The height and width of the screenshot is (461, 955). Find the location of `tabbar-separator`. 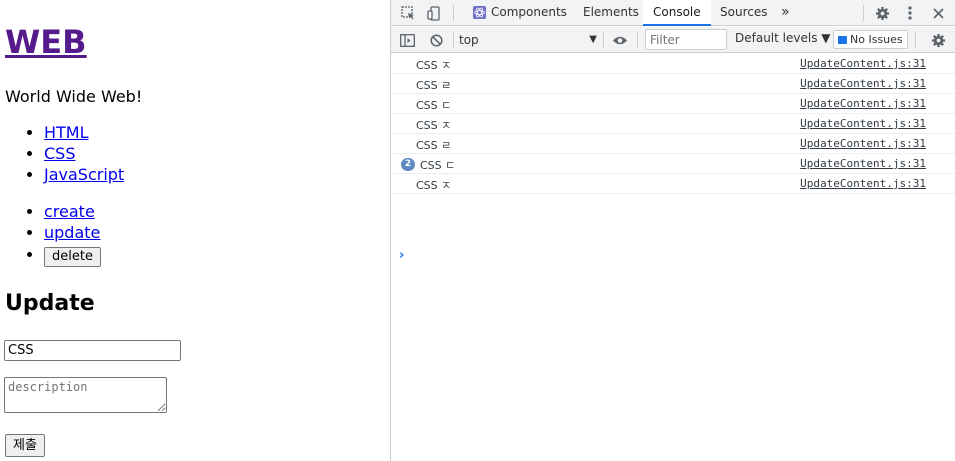

tabbar-separator is located at coordinates (453, 13).